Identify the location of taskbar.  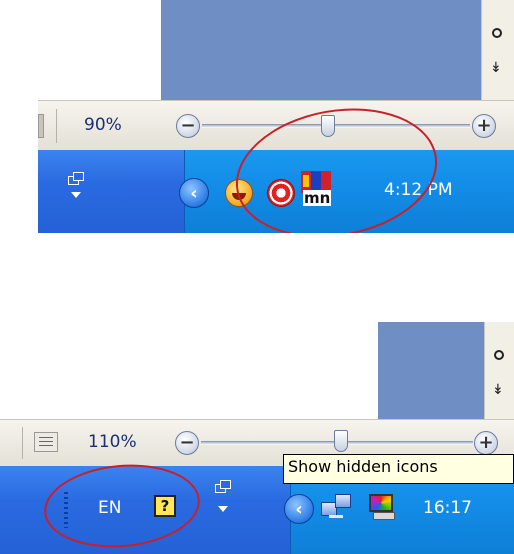
(111, 191).